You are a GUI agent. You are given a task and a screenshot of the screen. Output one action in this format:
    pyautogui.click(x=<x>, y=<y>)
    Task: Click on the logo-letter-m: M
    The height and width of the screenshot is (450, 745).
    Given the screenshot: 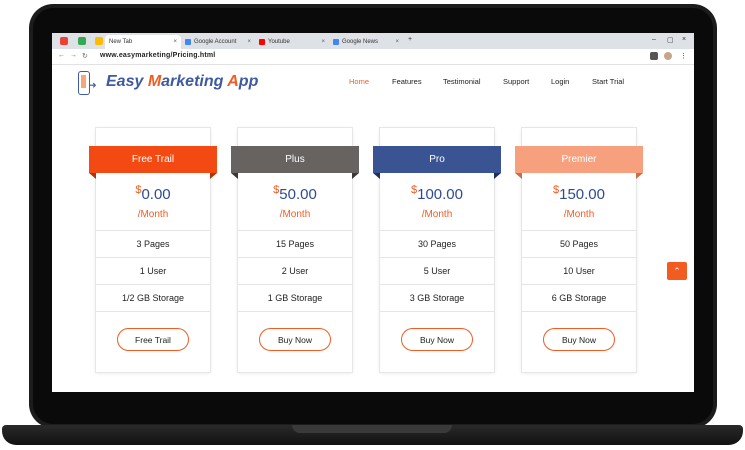 What is the action you would take?
    pyautogui.click(x=154, y=81)
    